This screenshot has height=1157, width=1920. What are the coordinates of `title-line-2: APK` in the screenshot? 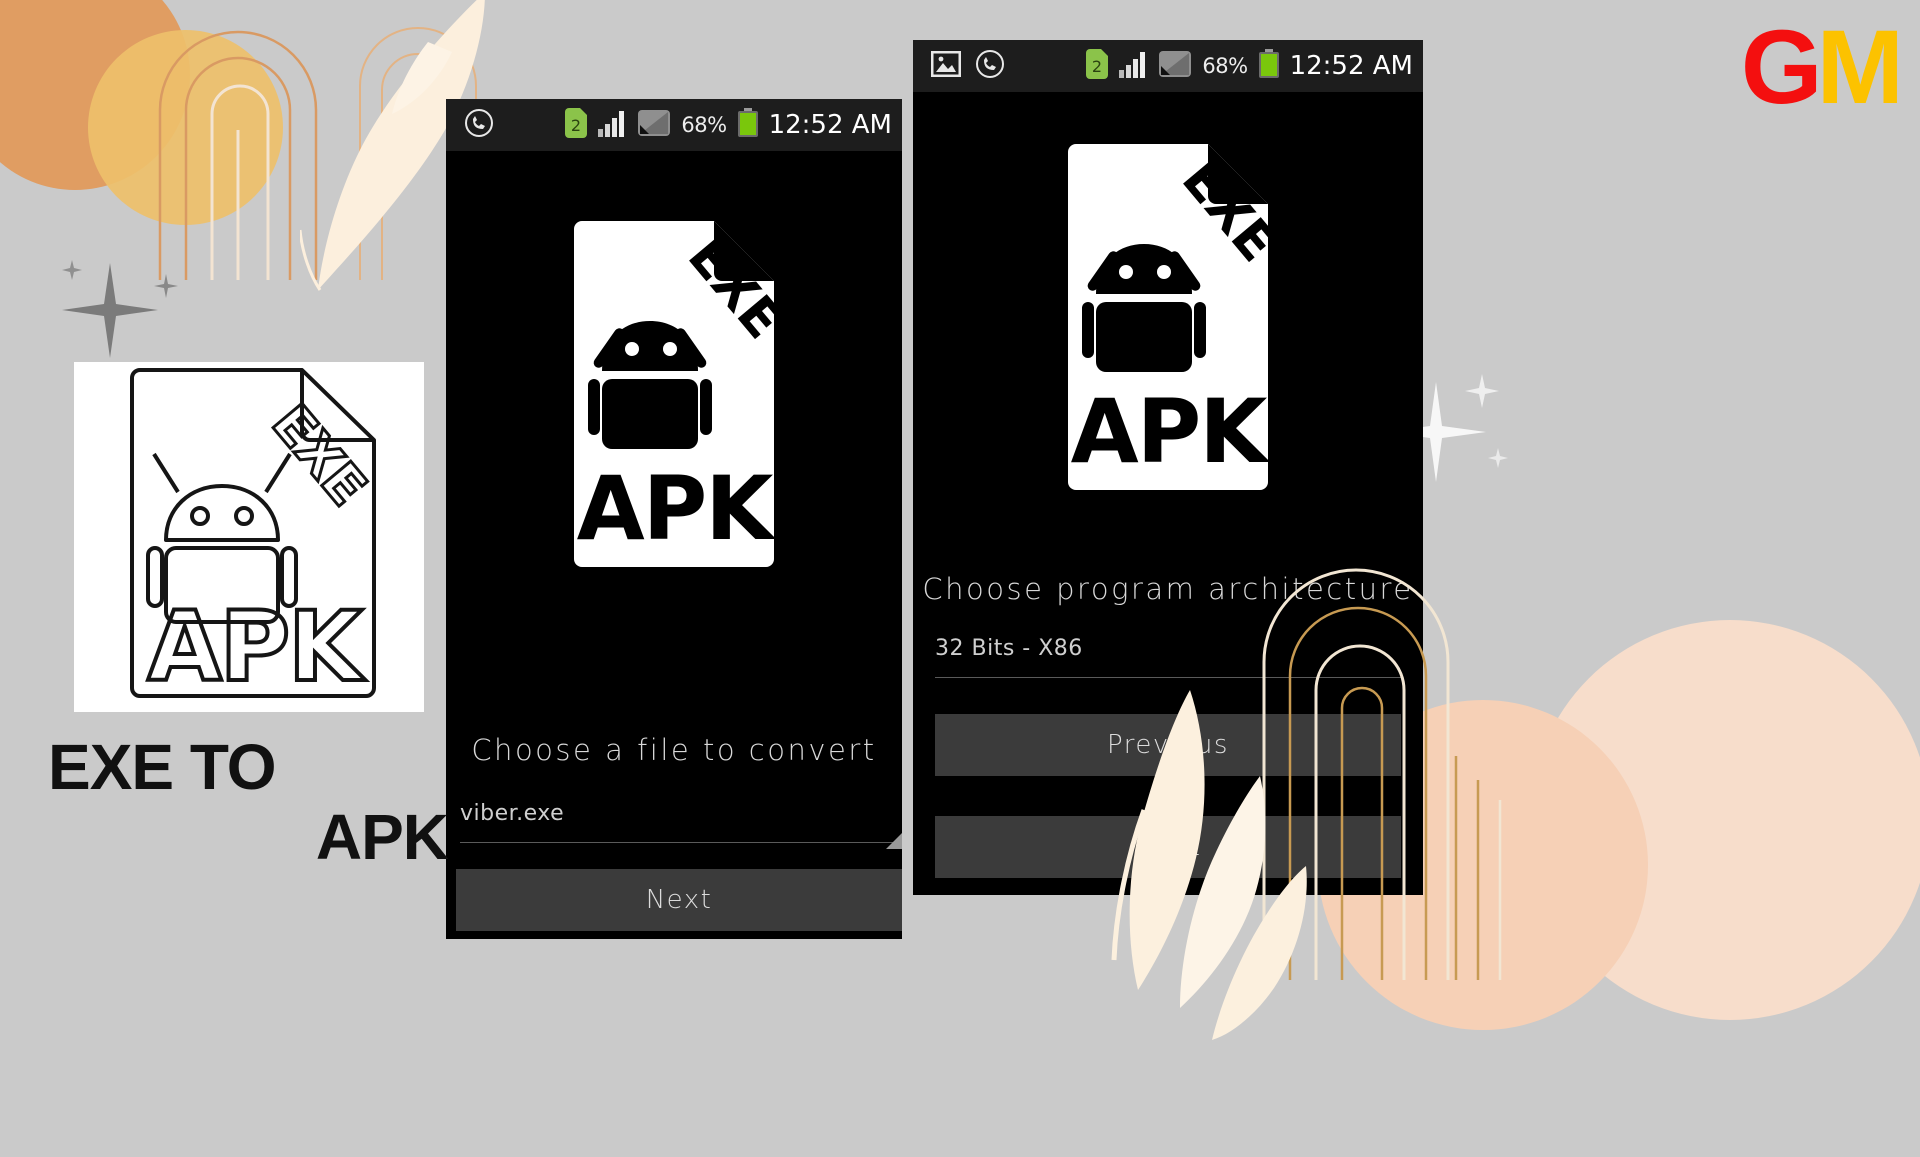 It's located at (382, 837).